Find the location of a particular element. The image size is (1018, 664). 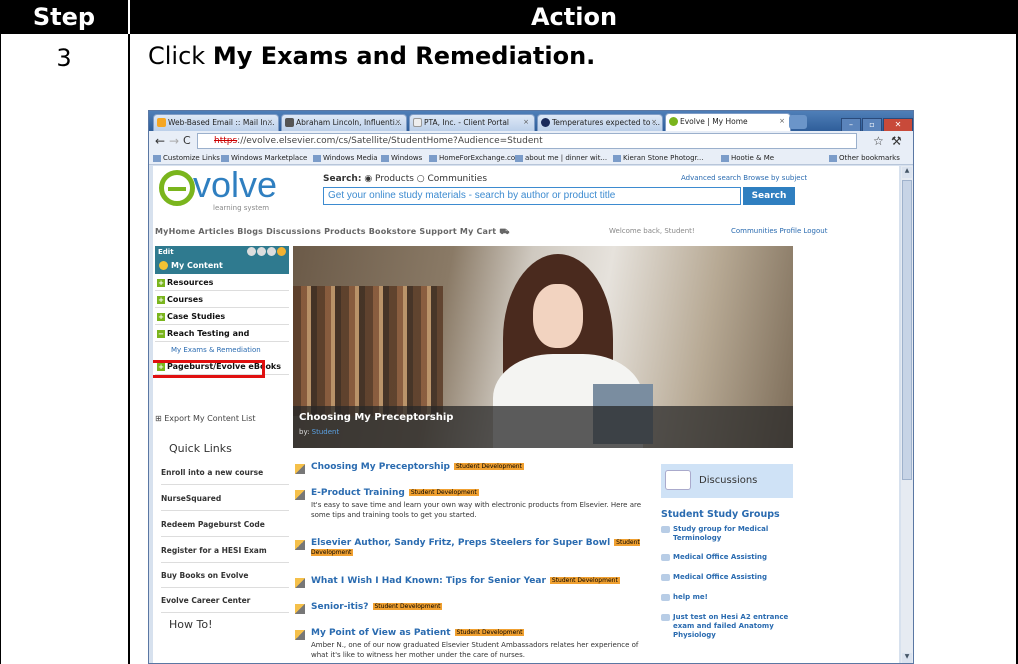

reload-icon: C is located at coordinates (187, 140).